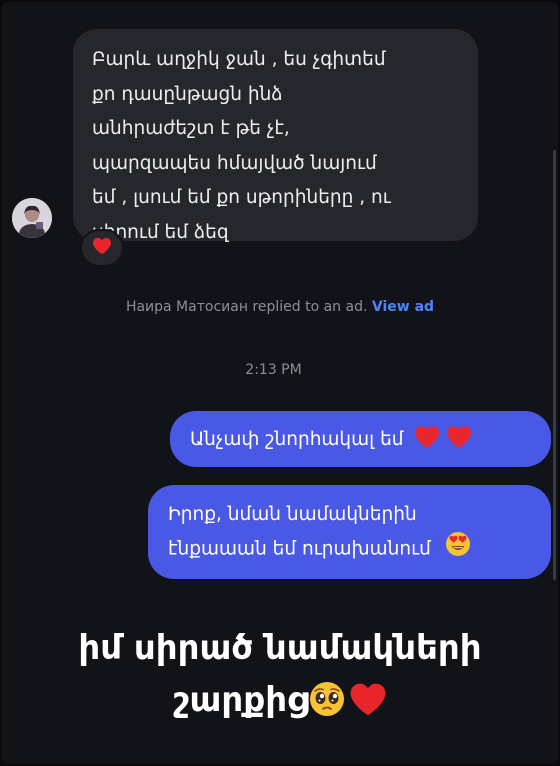  I want to click on message-line: քո դասընթացն ինձ, so click(187, 94).